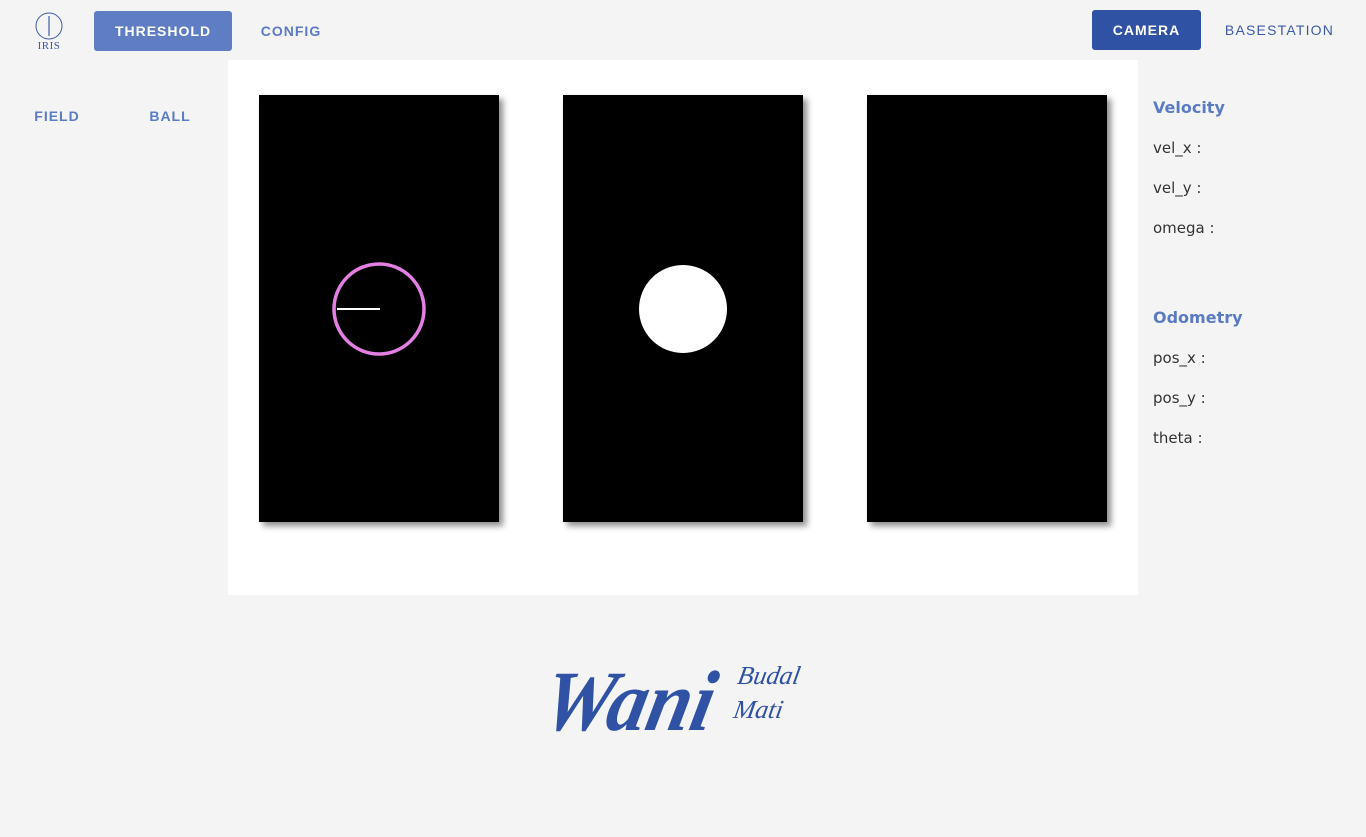 The image size is (1366, 837). Describe the element at coordinates (1198, 317) in the screenshot. I see `odometry-title: Odometry` at that location.